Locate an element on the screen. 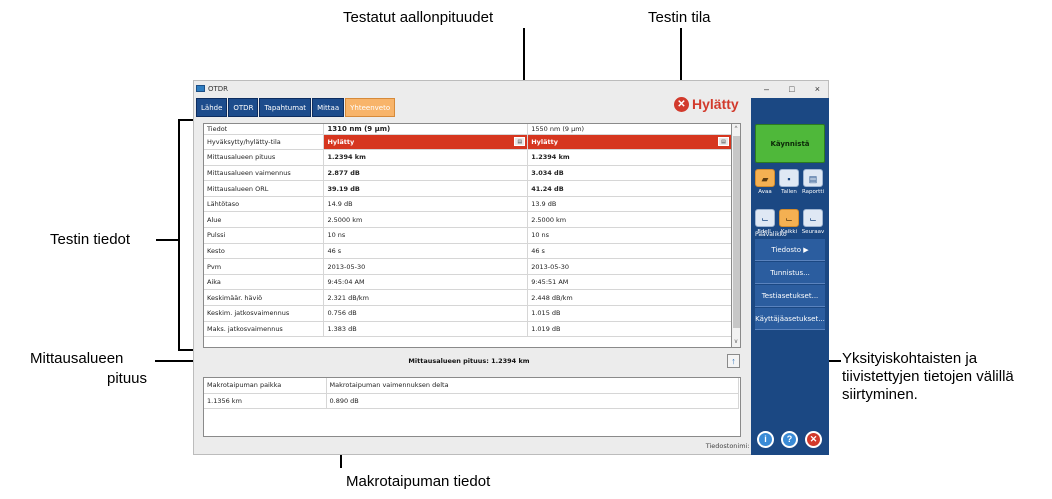 The height and width of the screenshot is (499, 1052). test-status: ✕ Hylätty is located at coordinates (706, 104).